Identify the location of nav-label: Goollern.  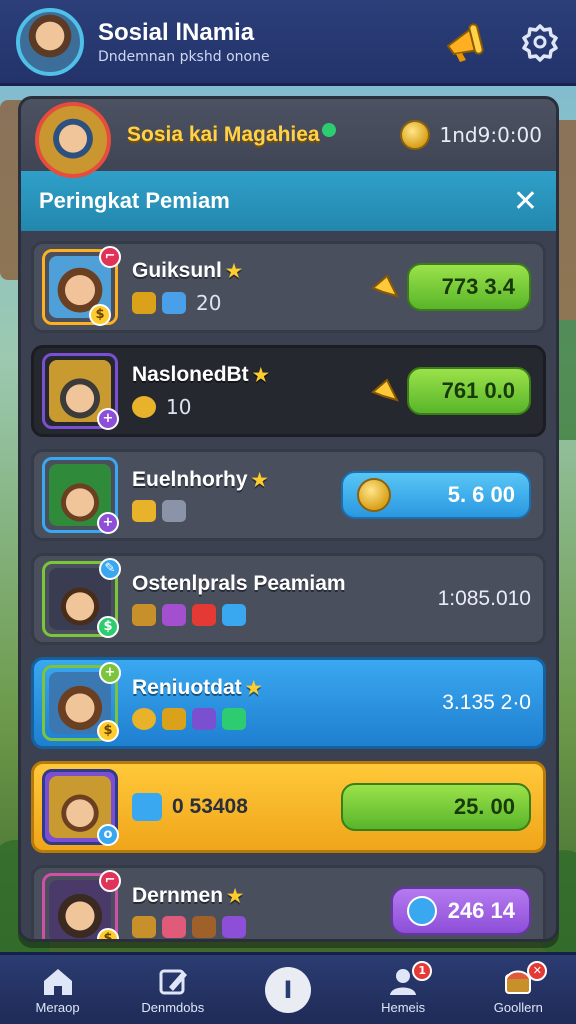
(518, 1007).